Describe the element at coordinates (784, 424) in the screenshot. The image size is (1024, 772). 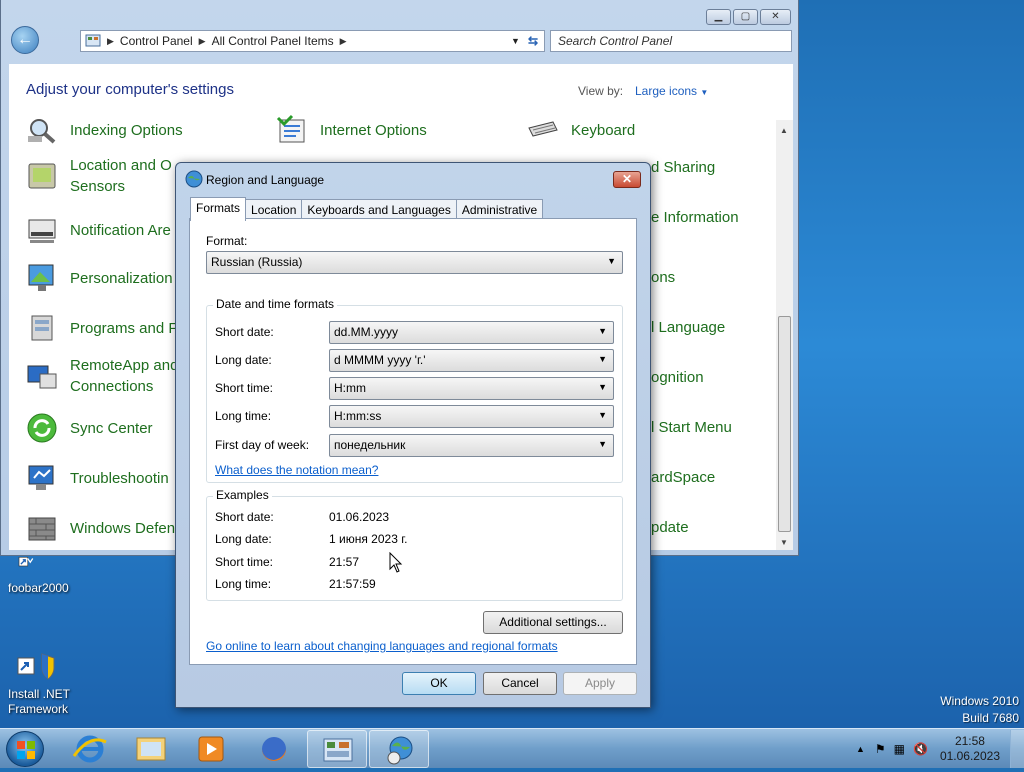
I see `scrollbar-thumb` at that location.